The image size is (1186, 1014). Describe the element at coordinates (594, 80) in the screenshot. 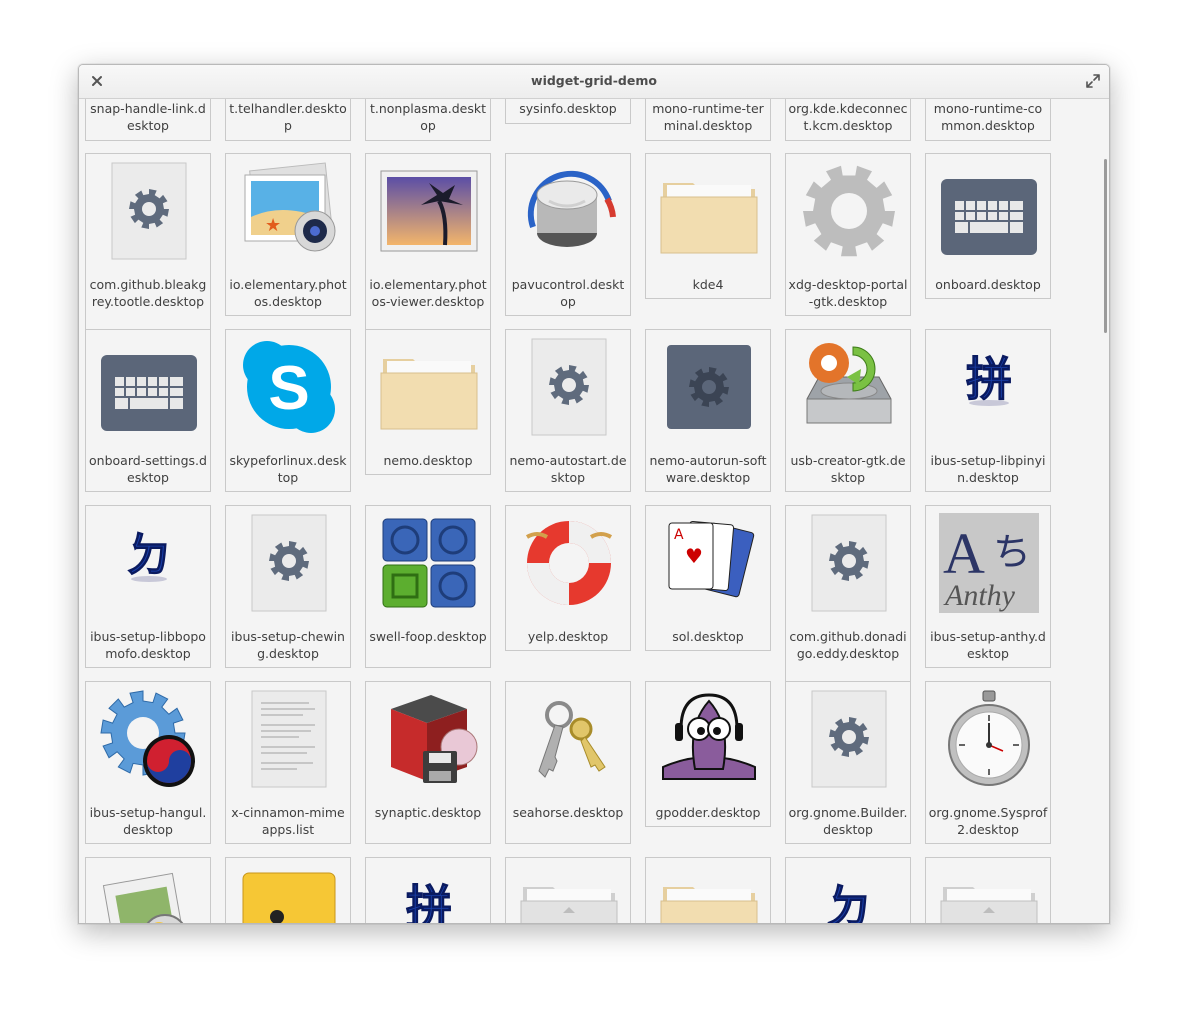

I see `window-title: widget-grid-demo` at that location.